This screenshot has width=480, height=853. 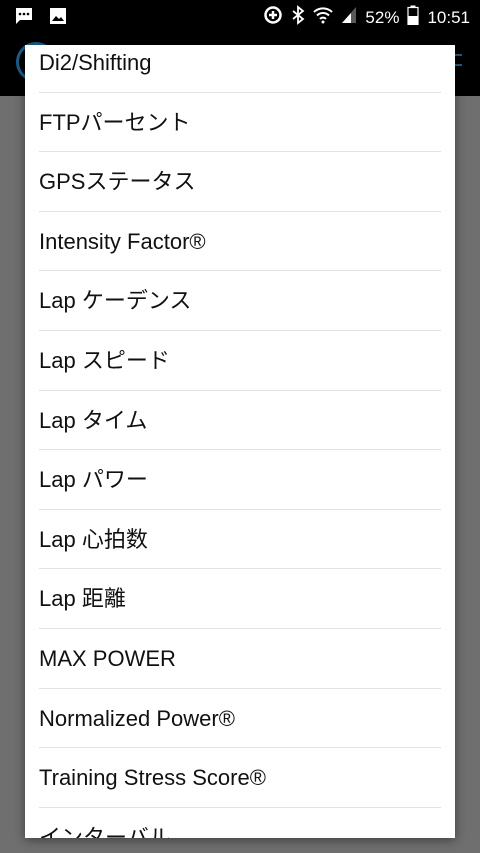 What do you see at coordinates (104, 360) in the screenshot?
I see `list-item-label: Lap スピード` at bounding box center [104, 360].